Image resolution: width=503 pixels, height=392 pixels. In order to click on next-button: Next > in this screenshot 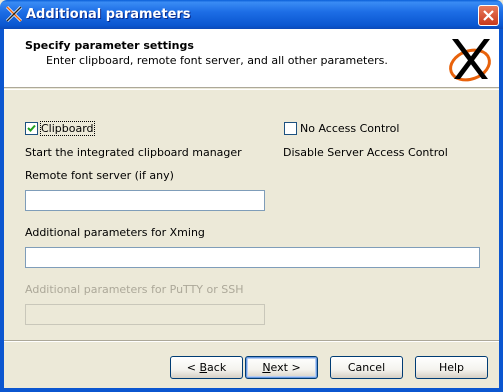, I will do `click(281, 367)`.